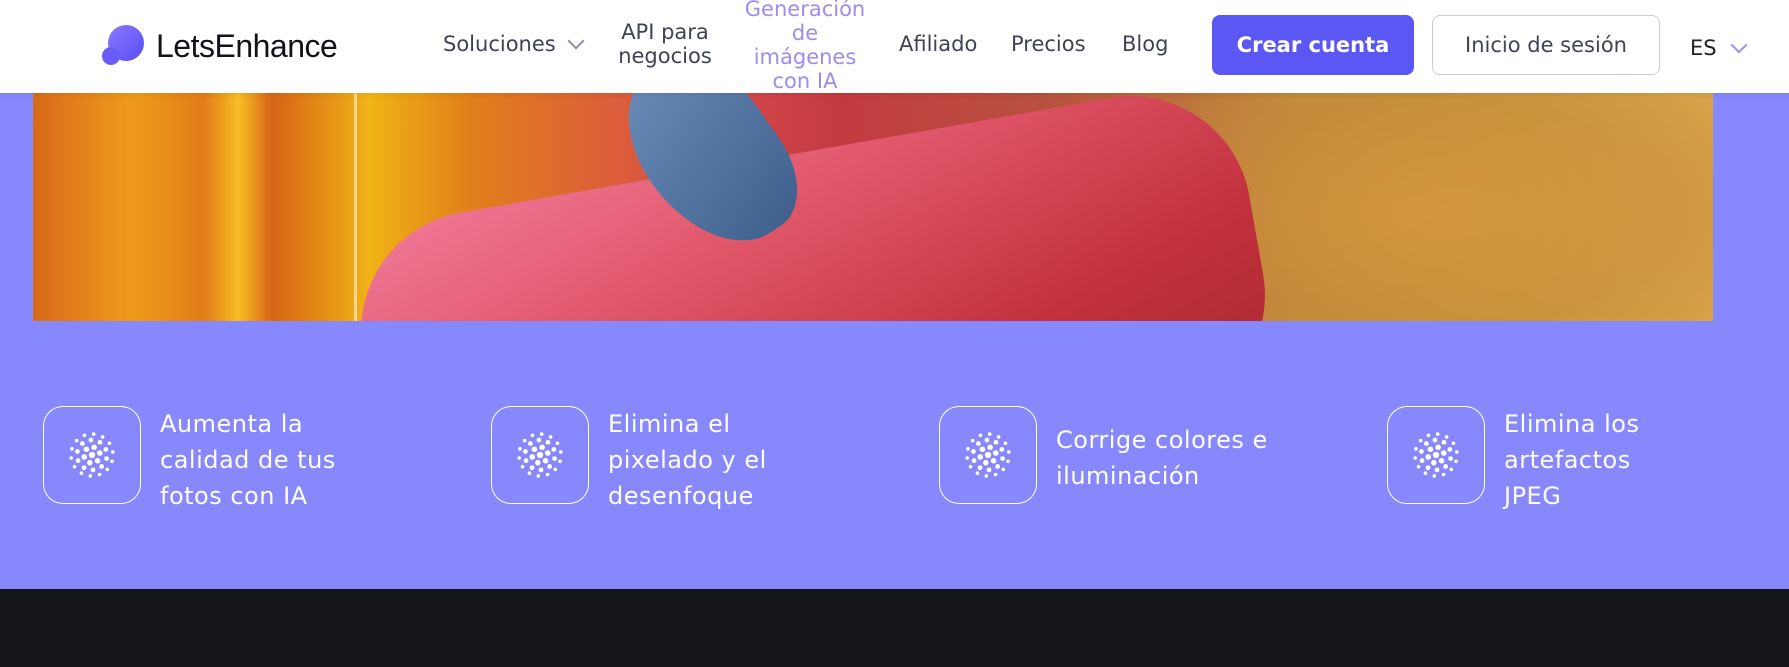 The image size is (1789, 667). What do you see at coordinates (805, 46) in the screenshot?
I see `nav-generacion-imagenes: Generación de imágenes con IA` at bounding box center [805, 46].